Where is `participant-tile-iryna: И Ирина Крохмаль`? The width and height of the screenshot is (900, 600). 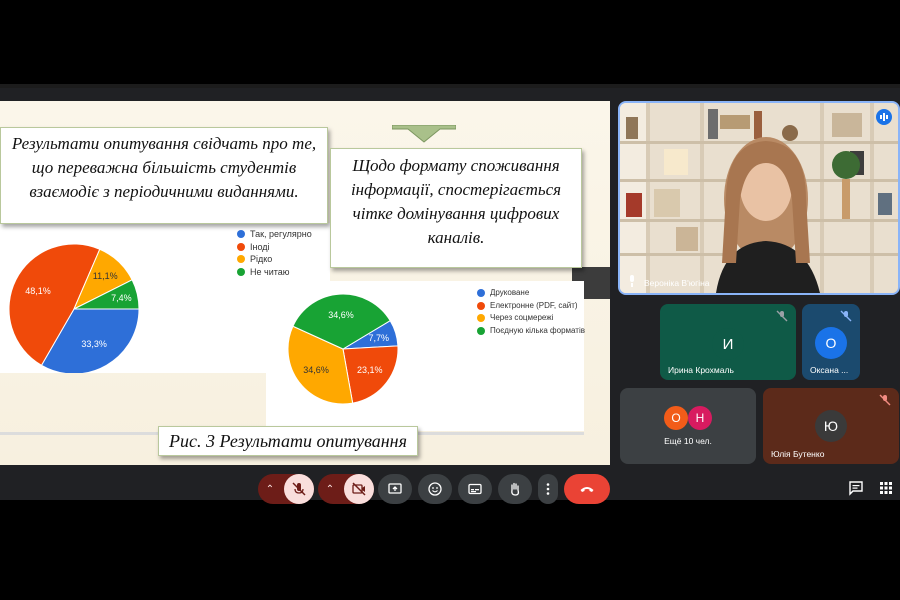
participant-tile-iryna: И Ирина Крохмаль is located at coordinates (728, 342).